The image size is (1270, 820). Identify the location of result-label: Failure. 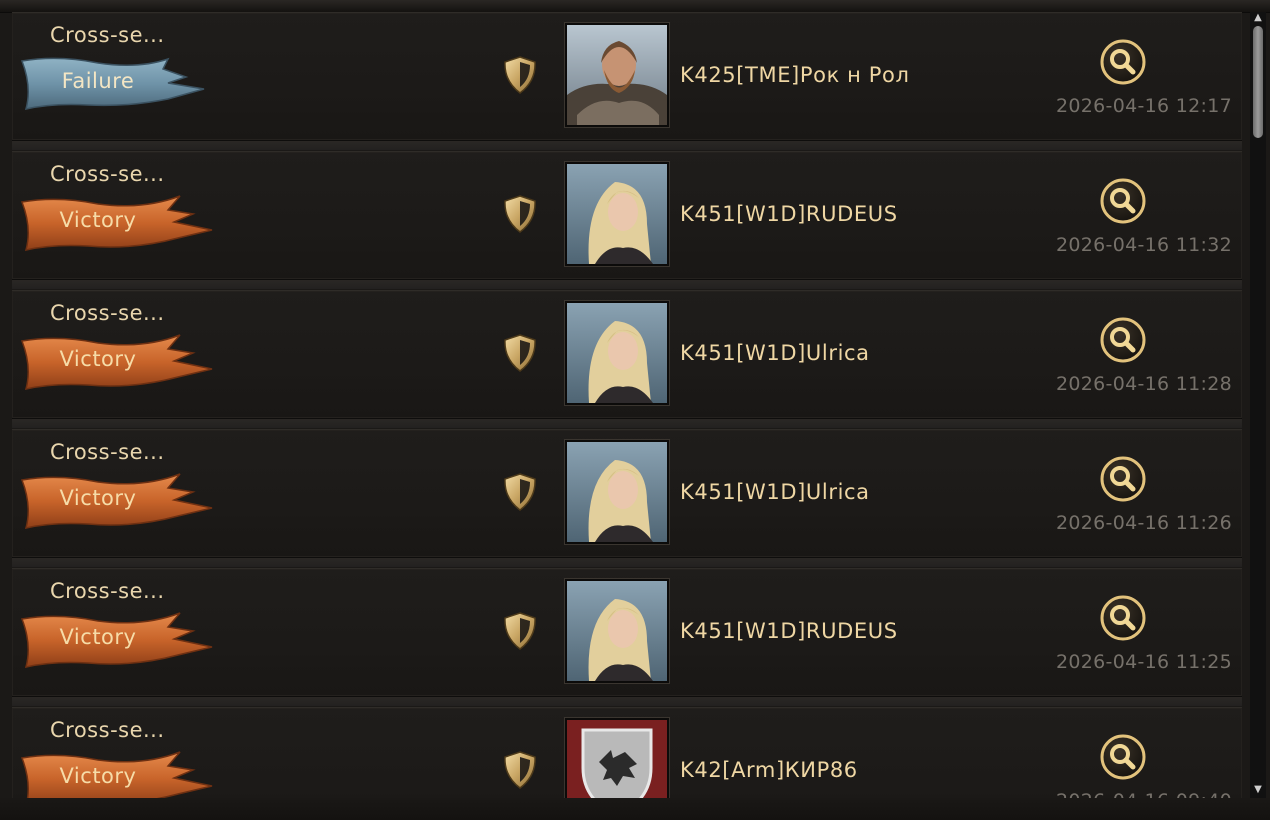
(98, 81).